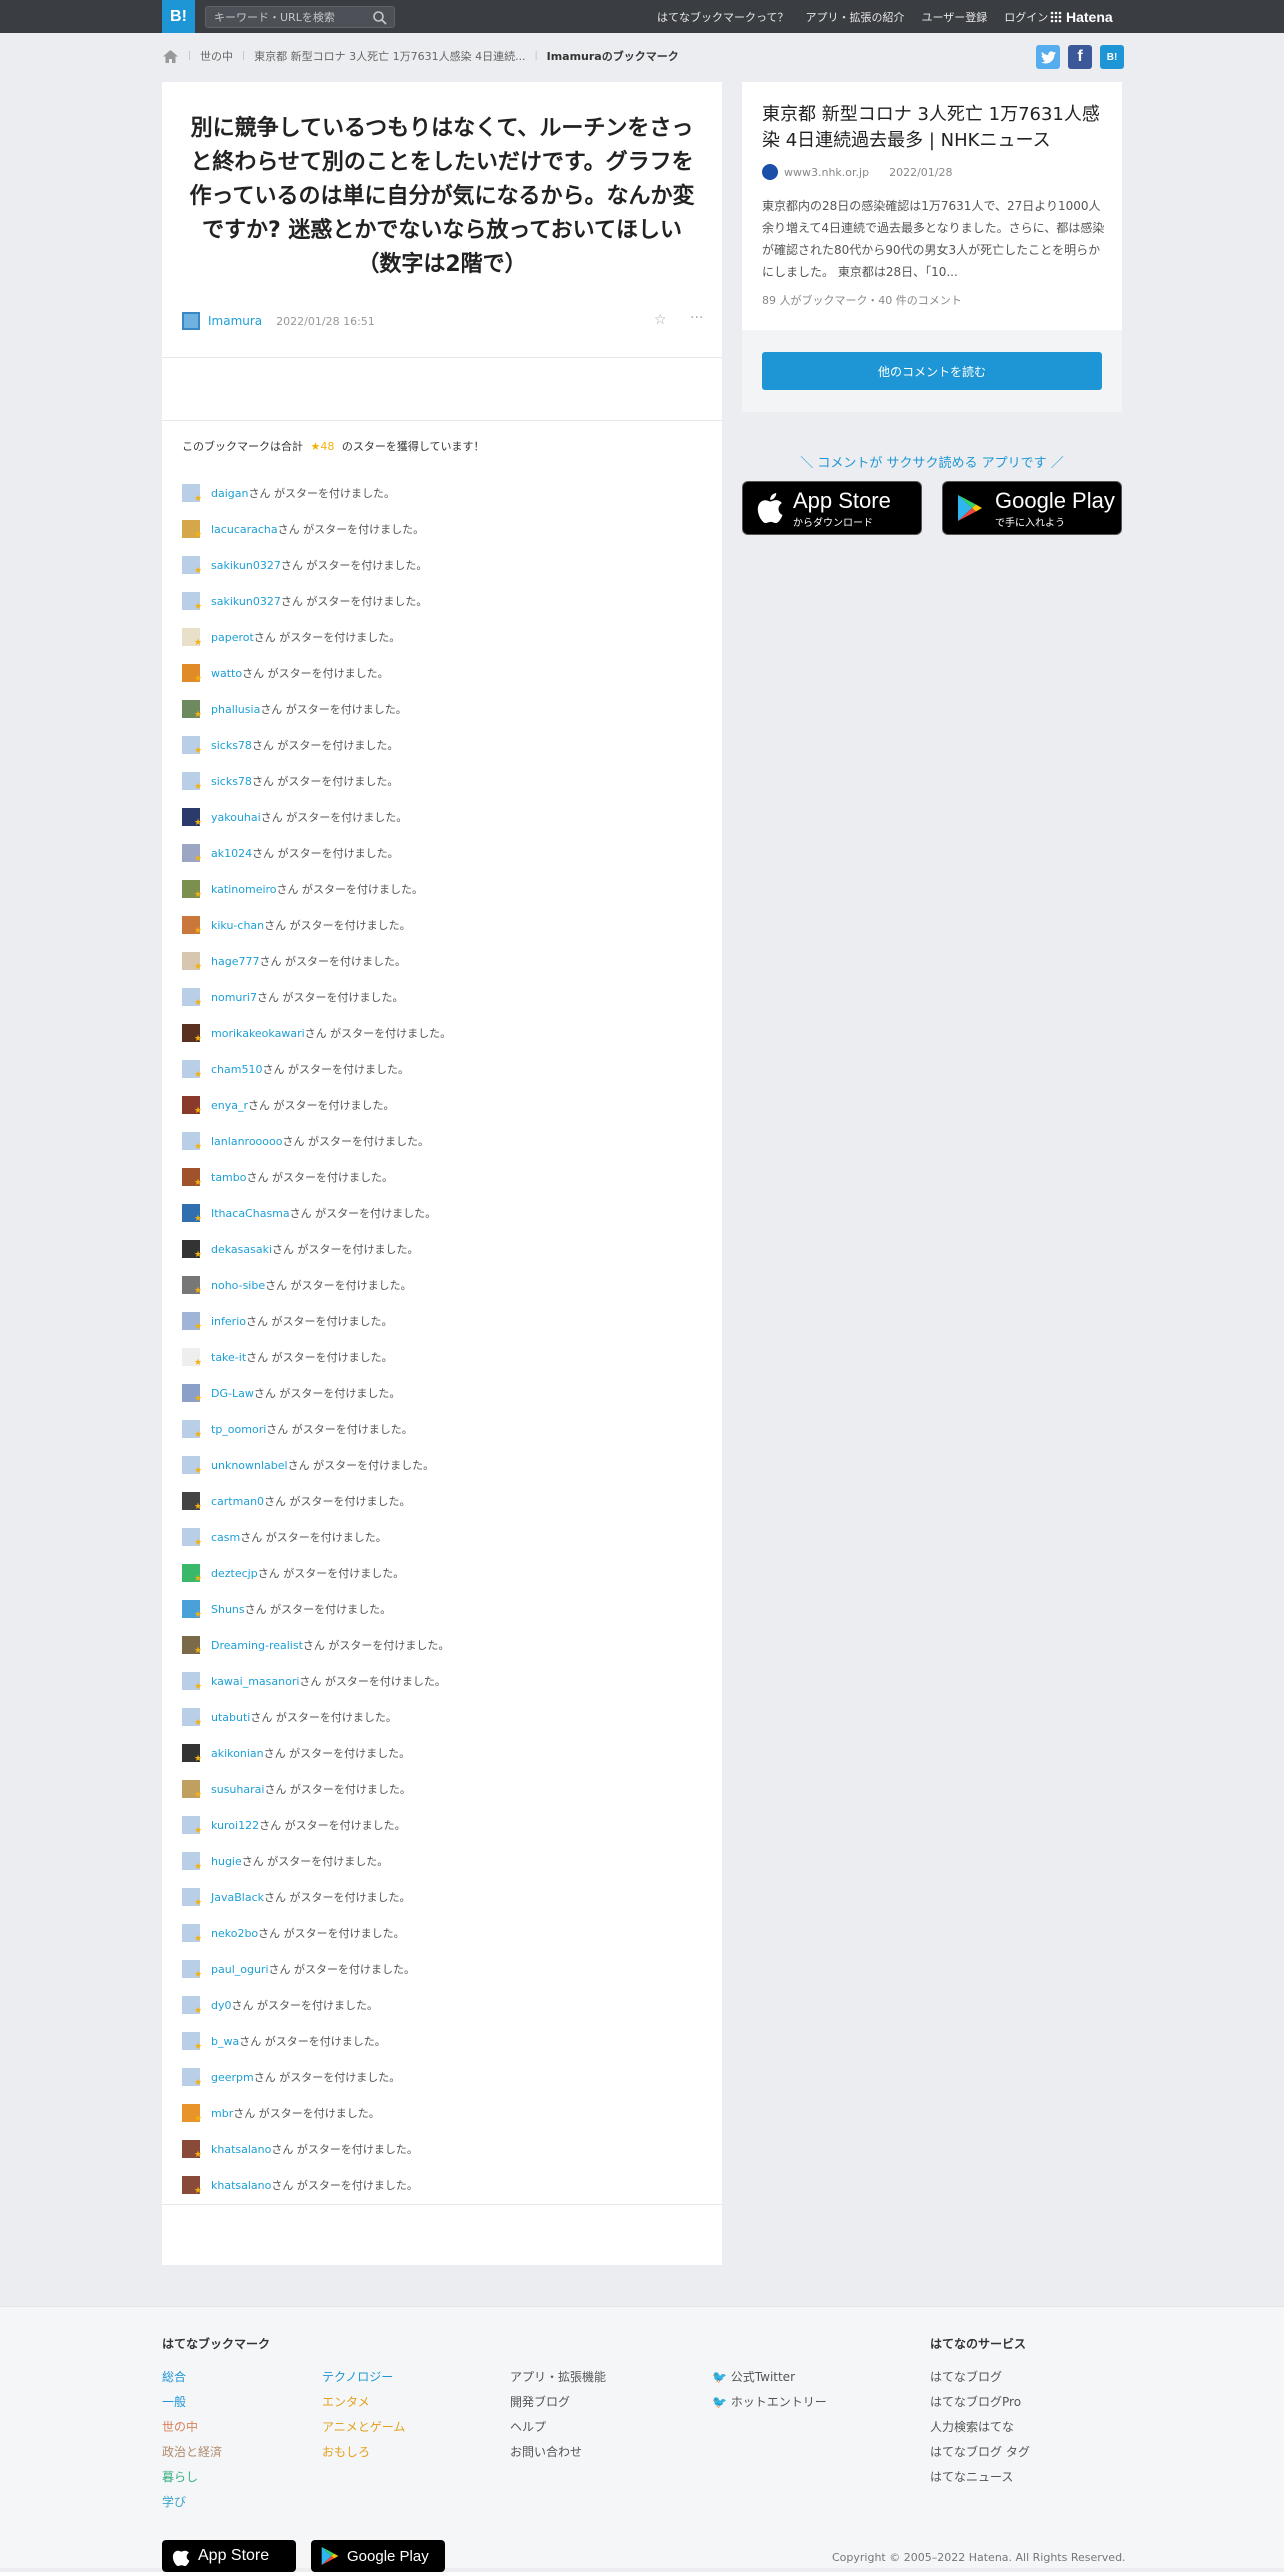 The width and height of the screenshot is (1284, 2572). Describe the element at coordinates (237, 1501) in the screenshot. I see `star-user-name: cartman0` at that location.